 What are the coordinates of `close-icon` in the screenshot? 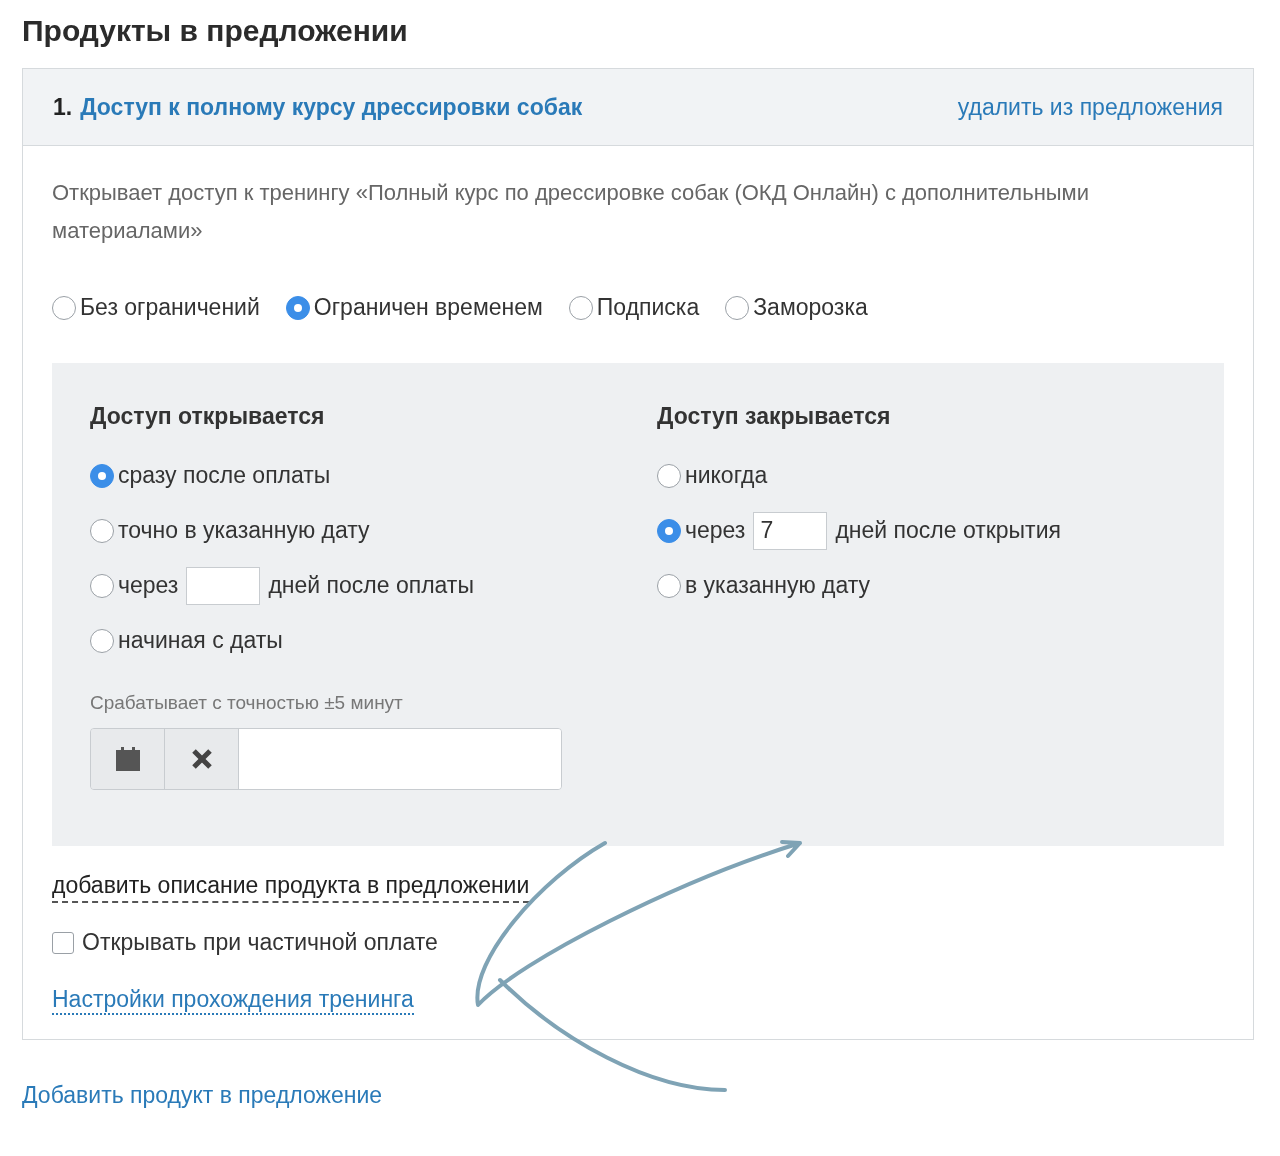 It's located at (201, 759).